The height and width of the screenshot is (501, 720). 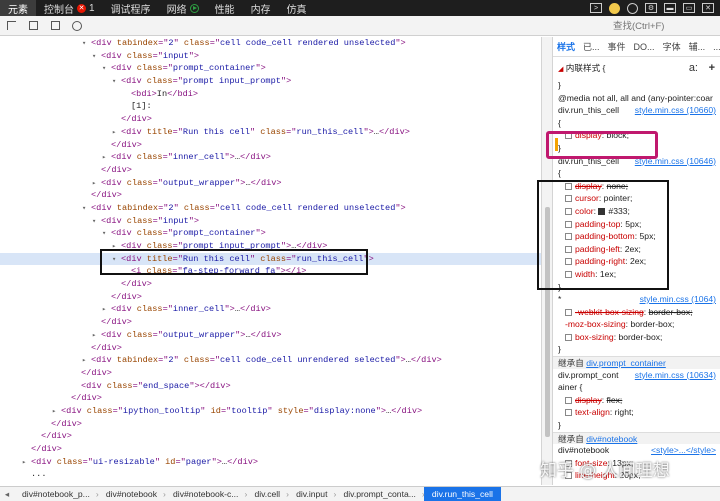 I want to click on tab-1: 控制台 ✕ 1, so click(x=69, y=8).